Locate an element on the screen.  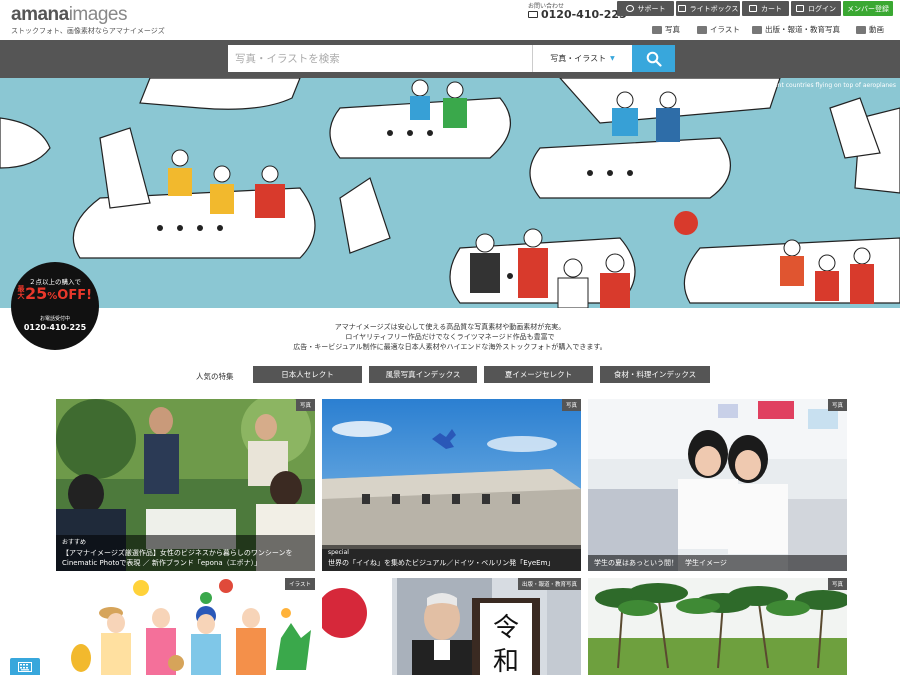
phone-number: 0120-410-225 is located at coordinates (577, 14).